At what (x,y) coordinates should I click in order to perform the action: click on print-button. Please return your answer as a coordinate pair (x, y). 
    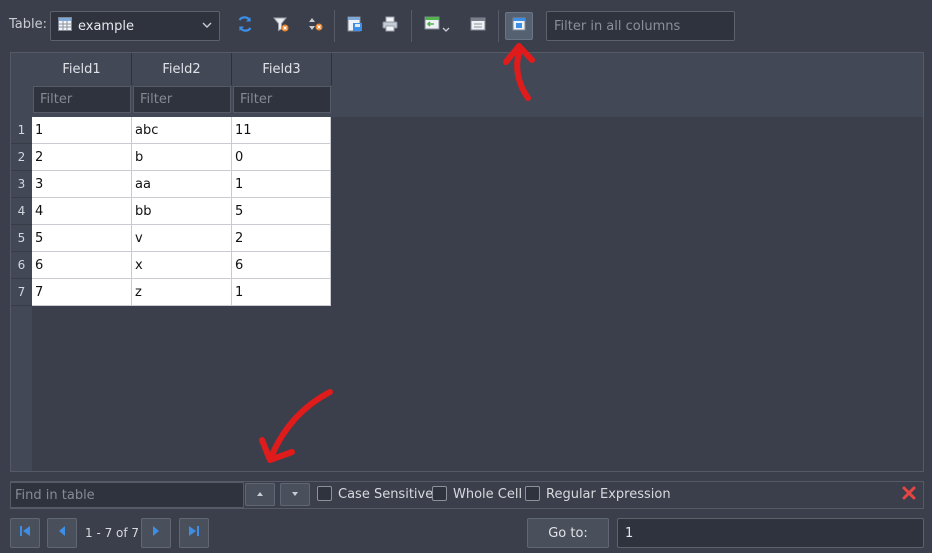
    Looking at the image, I should click on (390, 26).